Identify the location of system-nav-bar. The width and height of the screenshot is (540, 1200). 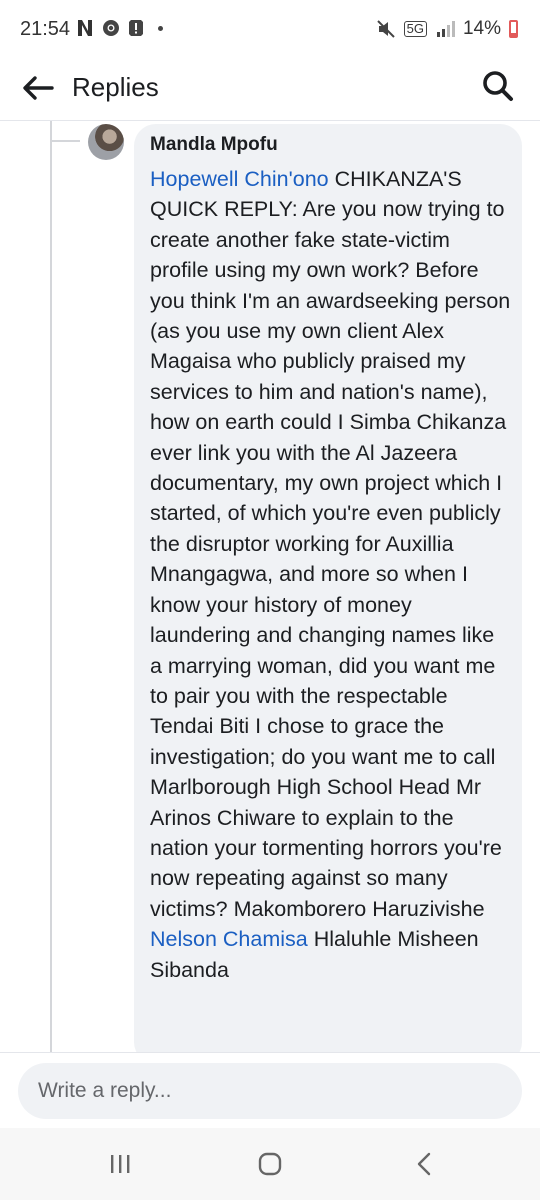
(270, 1164).